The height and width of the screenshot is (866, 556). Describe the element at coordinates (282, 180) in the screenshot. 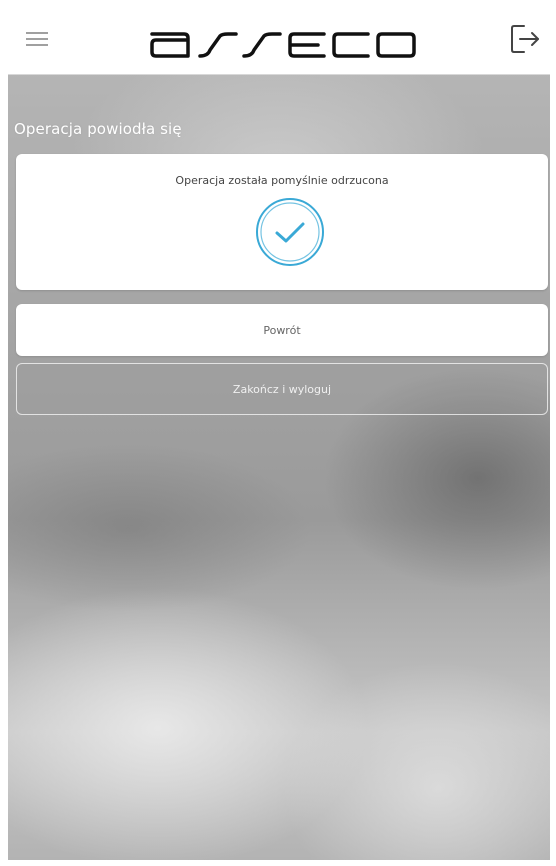

I see `result-message: Operacja została pomyślnie odrzucona` at that location.